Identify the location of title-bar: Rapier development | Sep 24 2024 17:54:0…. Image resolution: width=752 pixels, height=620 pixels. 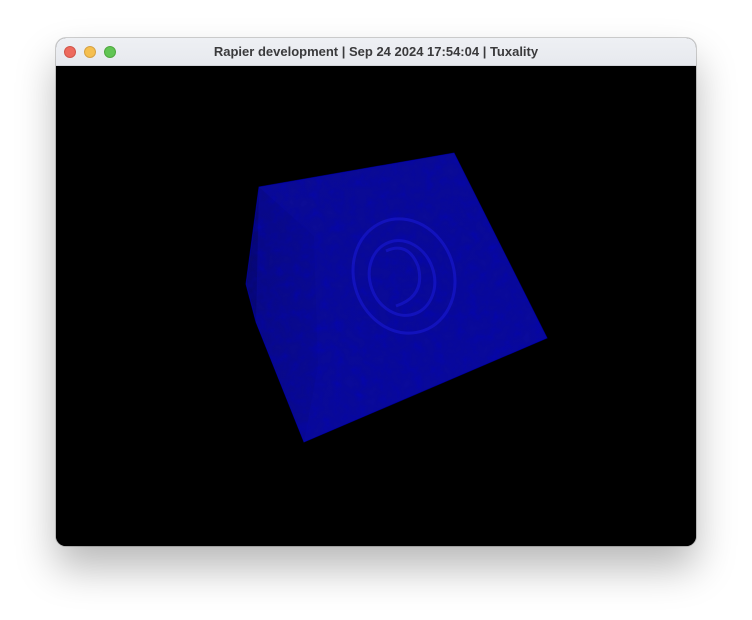
(376, 52).